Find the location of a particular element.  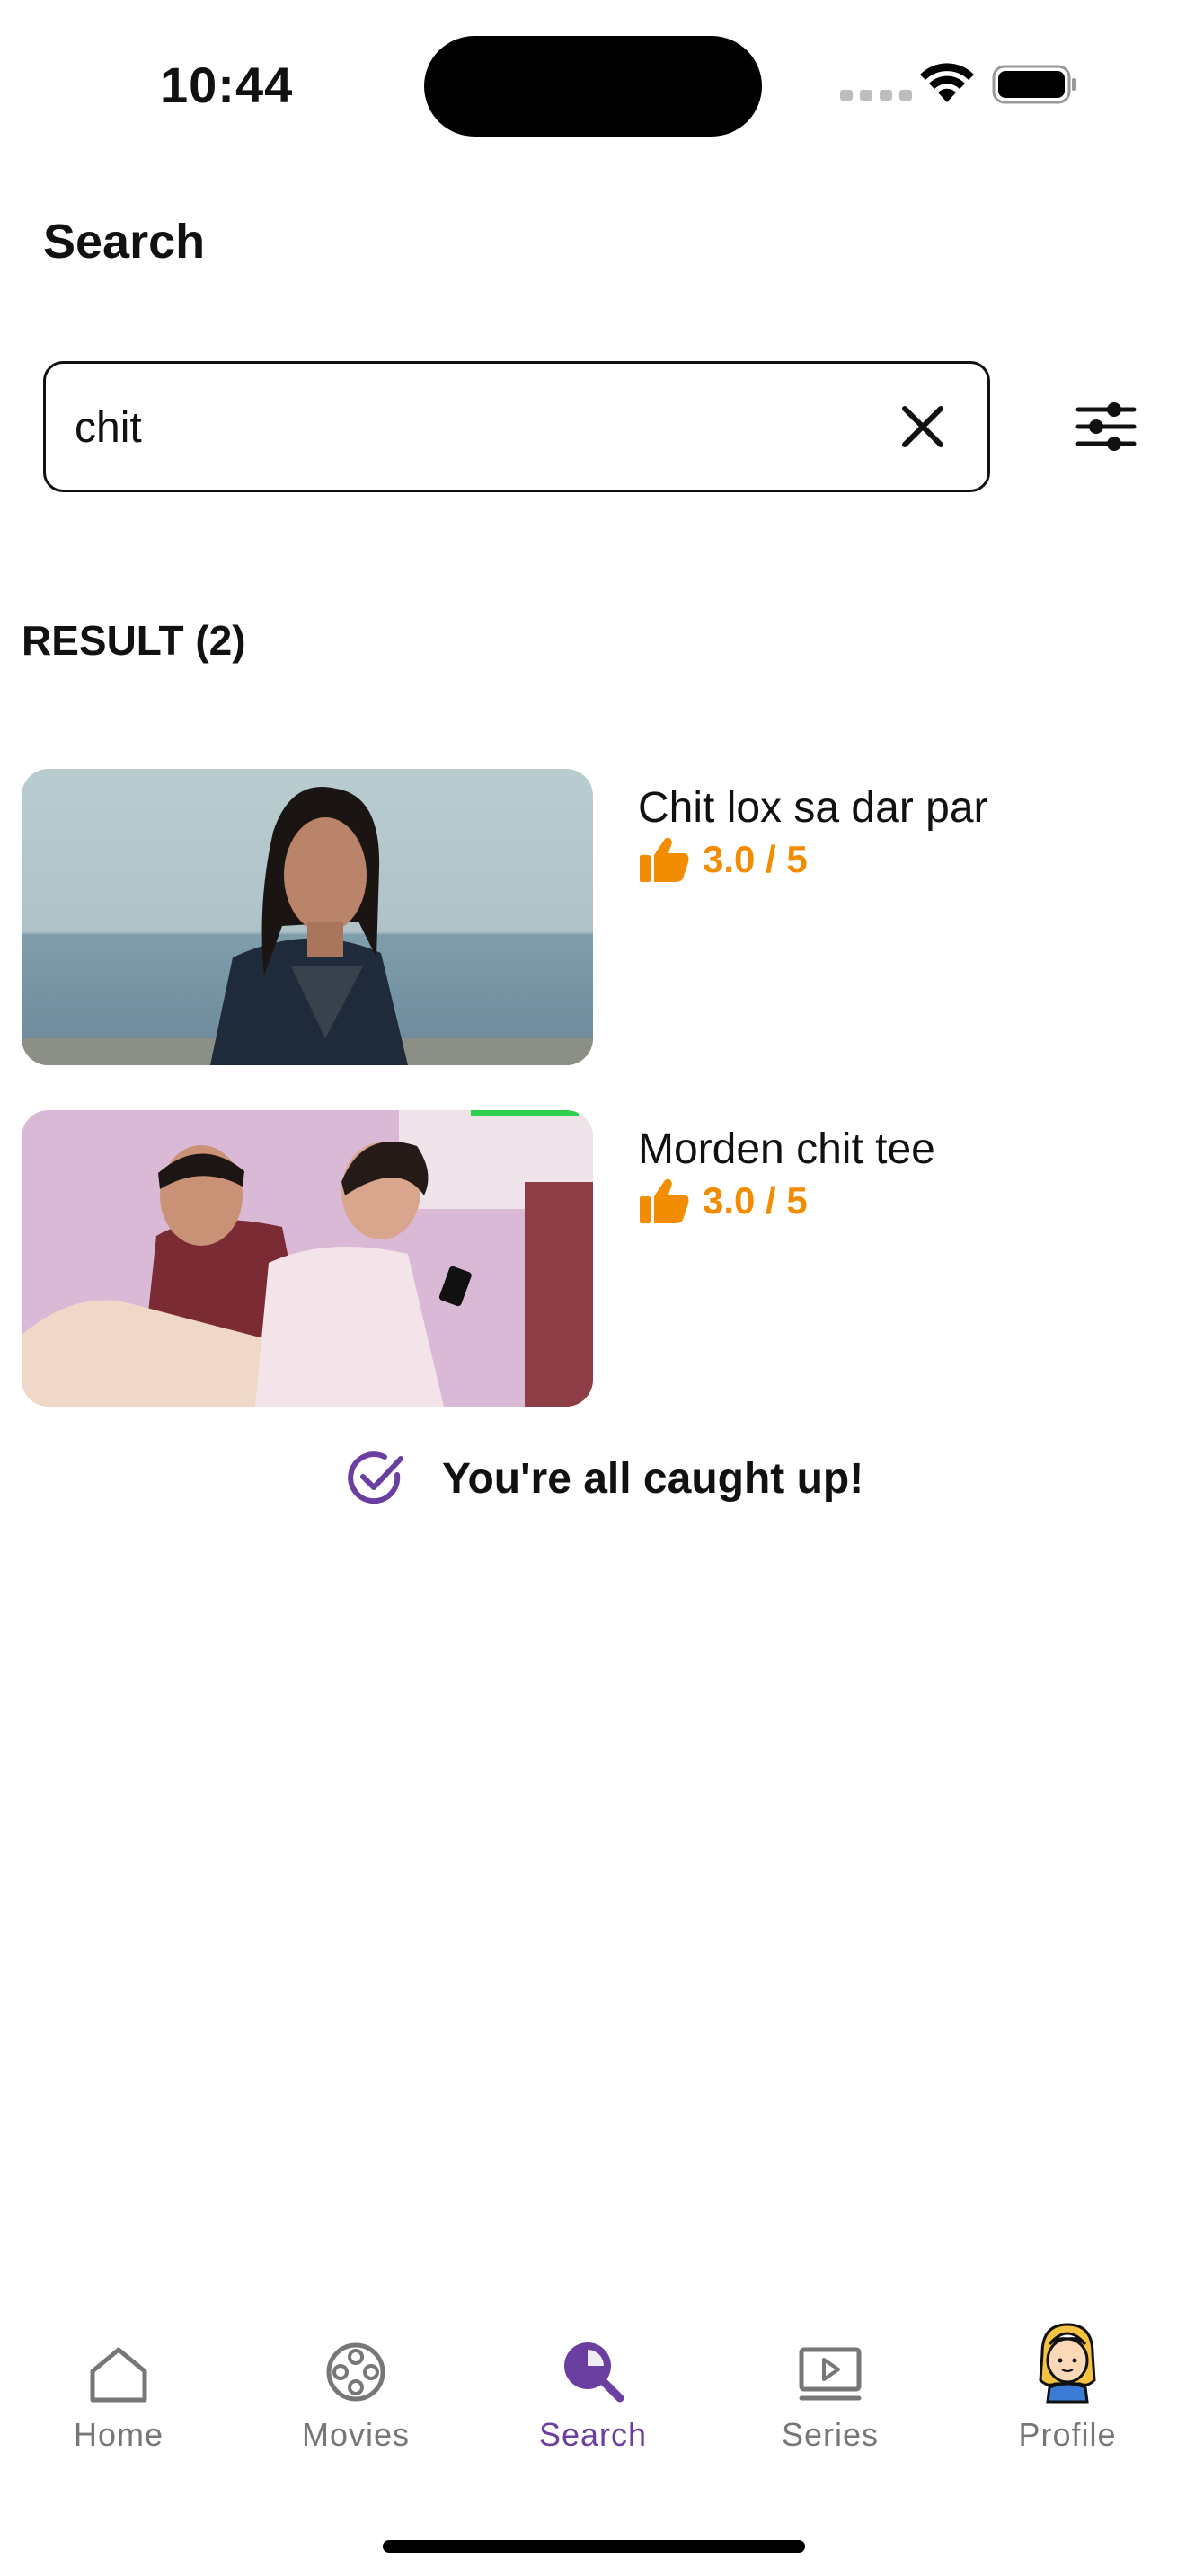

filter-button is located at coordinates (1106, 426).